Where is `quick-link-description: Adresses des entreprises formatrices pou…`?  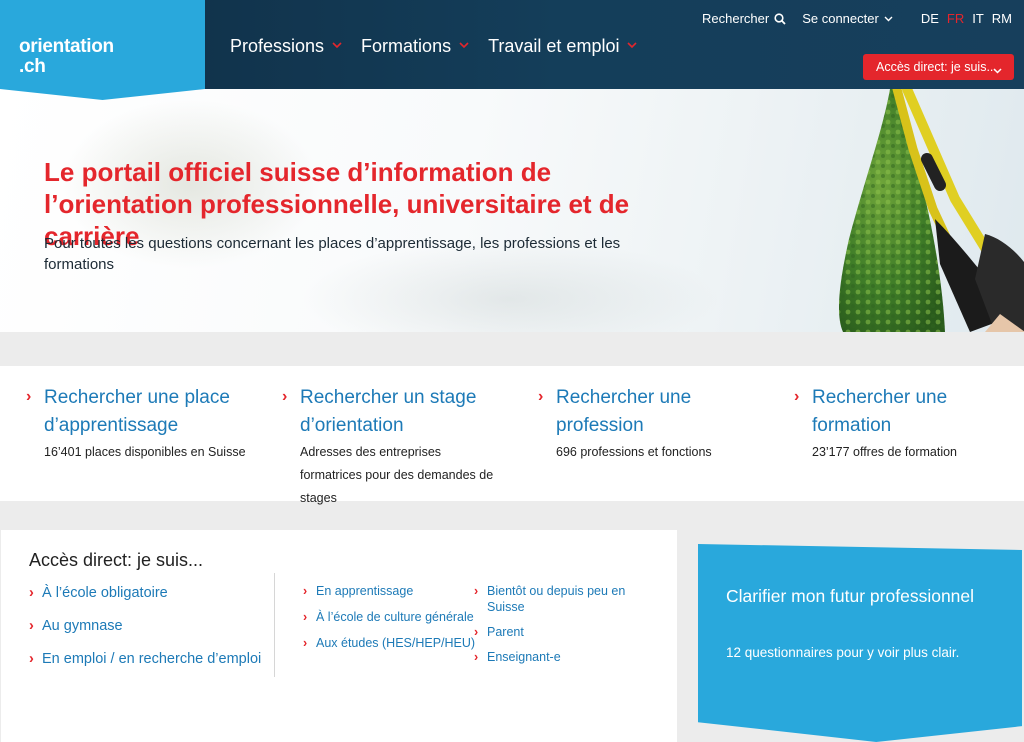 quick-link-description: Adresses des entreprises formatrices pou… is located at coordinates (397, 475).